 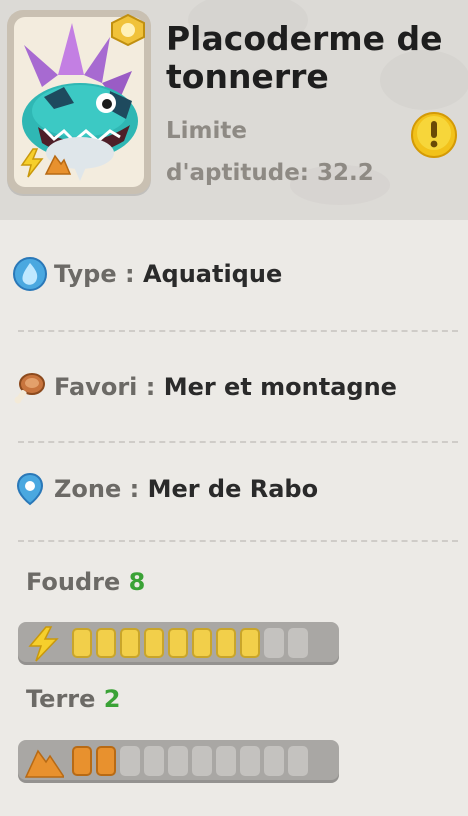 What do you see at coordinates (73, 582) in the screenshot?
I see `stat-name: Foudre` at bounding box center [73, 582].